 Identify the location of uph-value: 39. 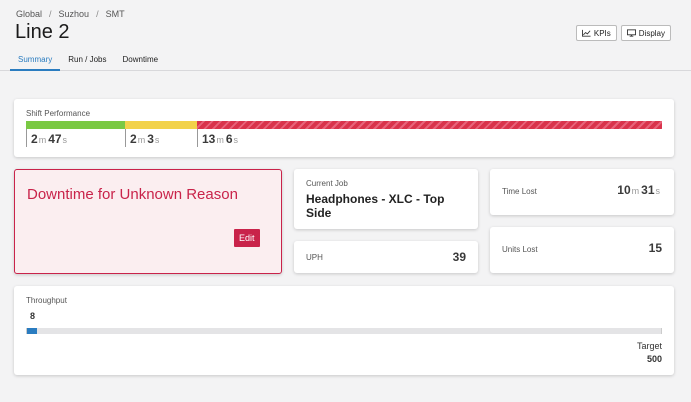
(459, 257).